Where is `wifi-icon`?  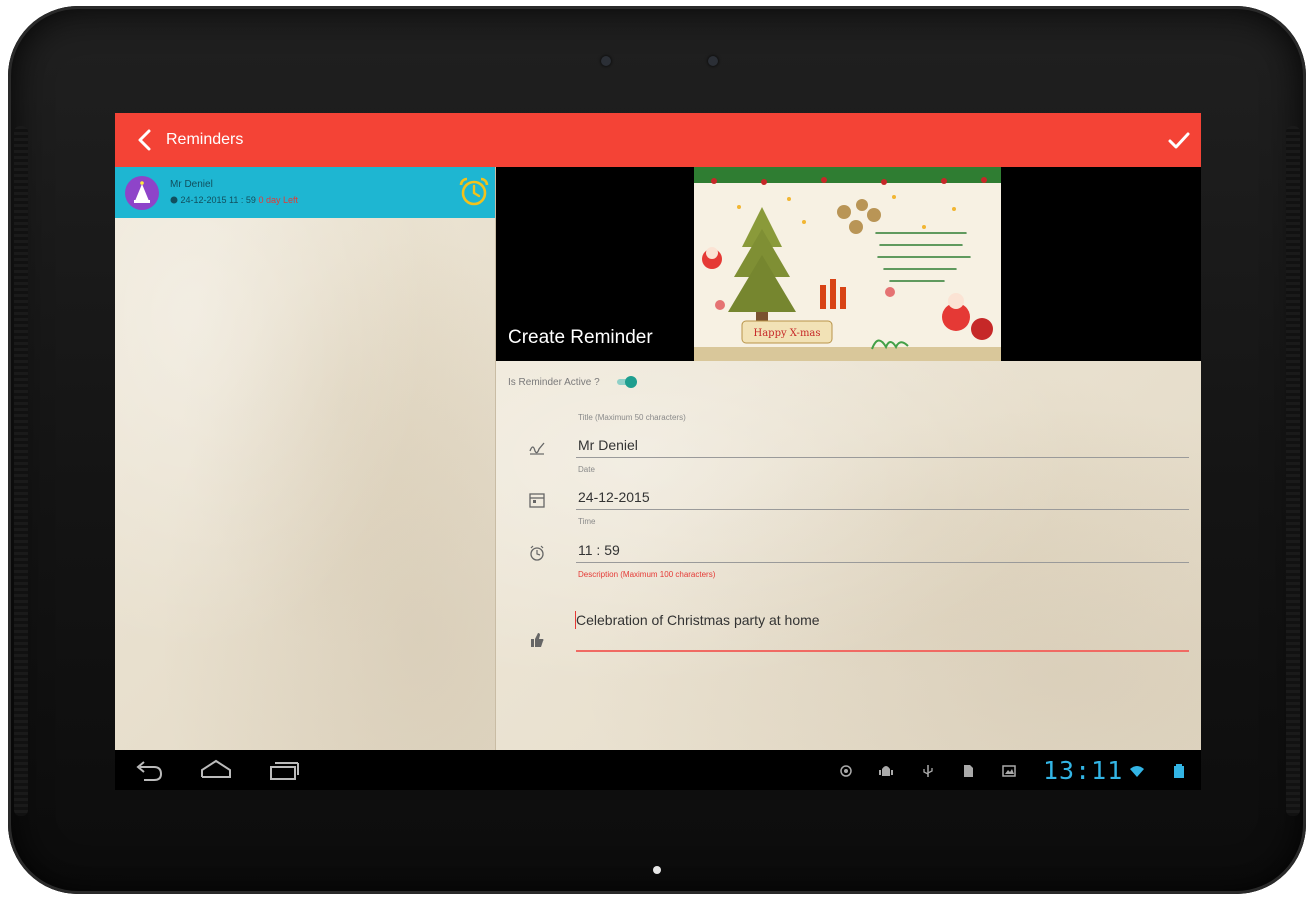 wifi-icon is located at coordinates (1137, 771).